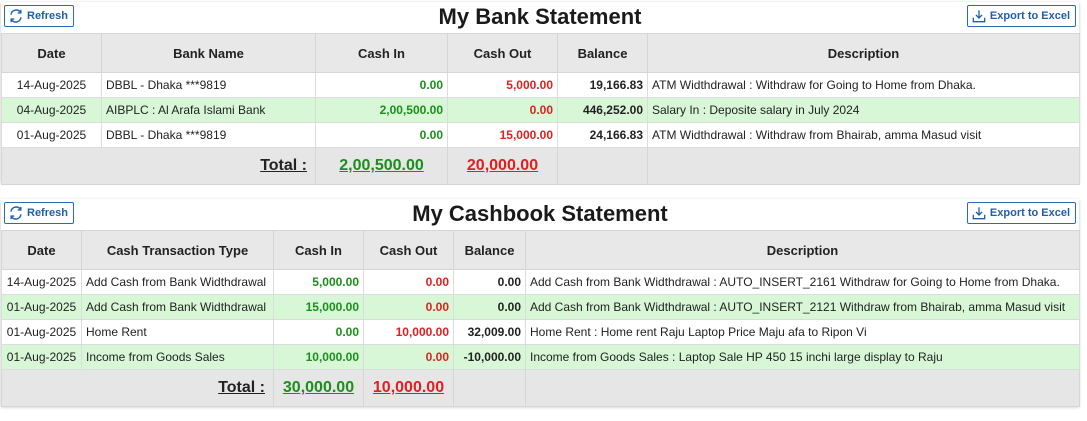 This screenshot has width=1087, height=421. I want to click on bank-statement-title: My Bank Statement, so click(540, 16).